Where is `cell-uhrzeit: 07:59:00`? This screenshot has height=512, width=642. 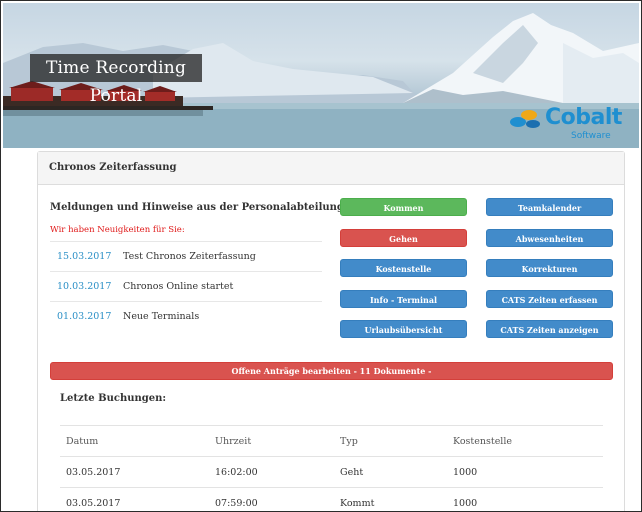 cell-uhrzeit: 07:59:00 is located at coordinates (236, 503).